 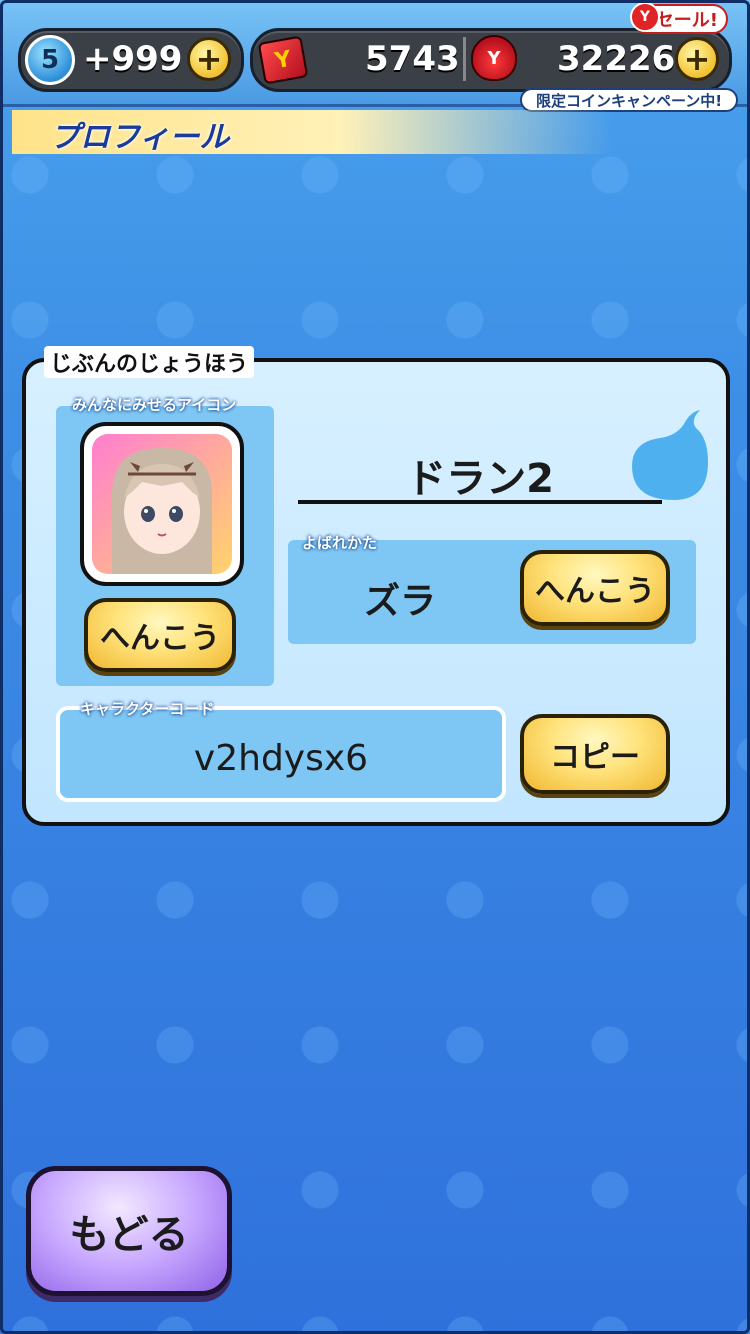 I want to click on currency-divider, so click(x=464, y=59).